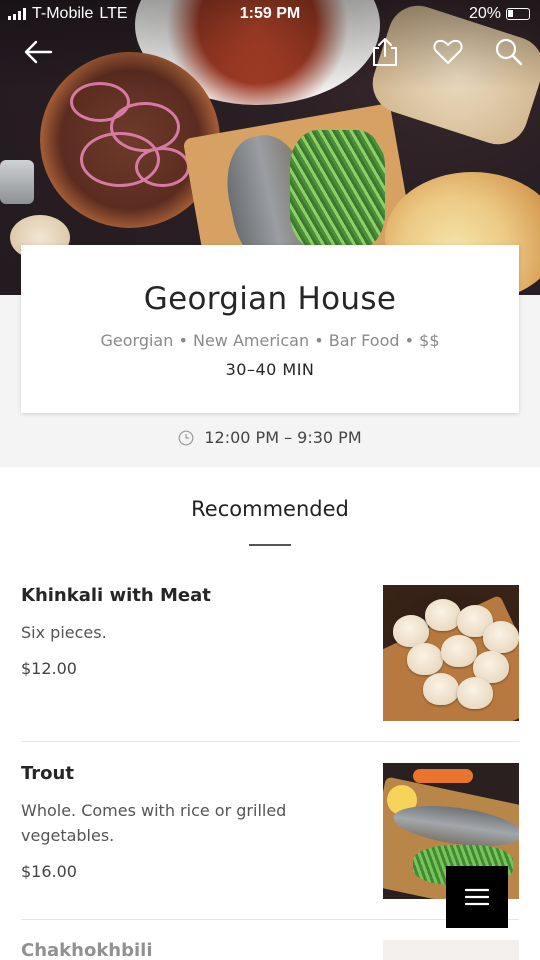 This screenshot has width=540, height=960. I want to click on menu-button, so click(477, 897).